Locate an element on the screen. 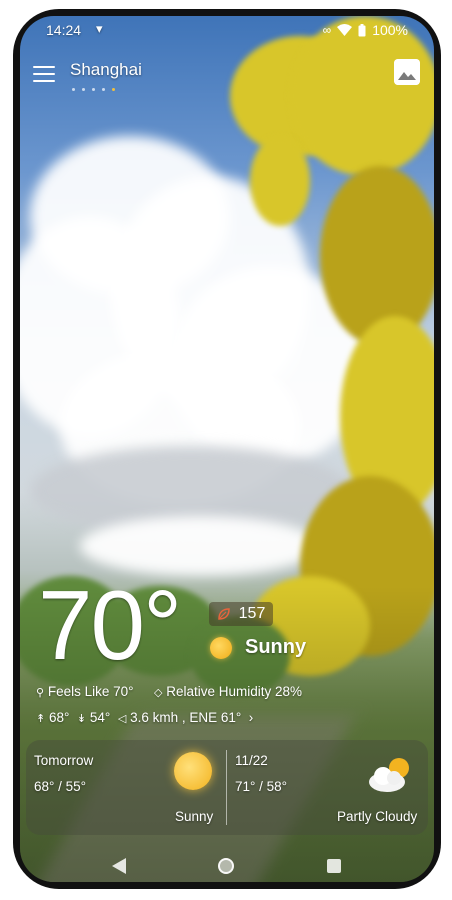  forecast-next-date: 11/22 is located at coordinates (251, 760).